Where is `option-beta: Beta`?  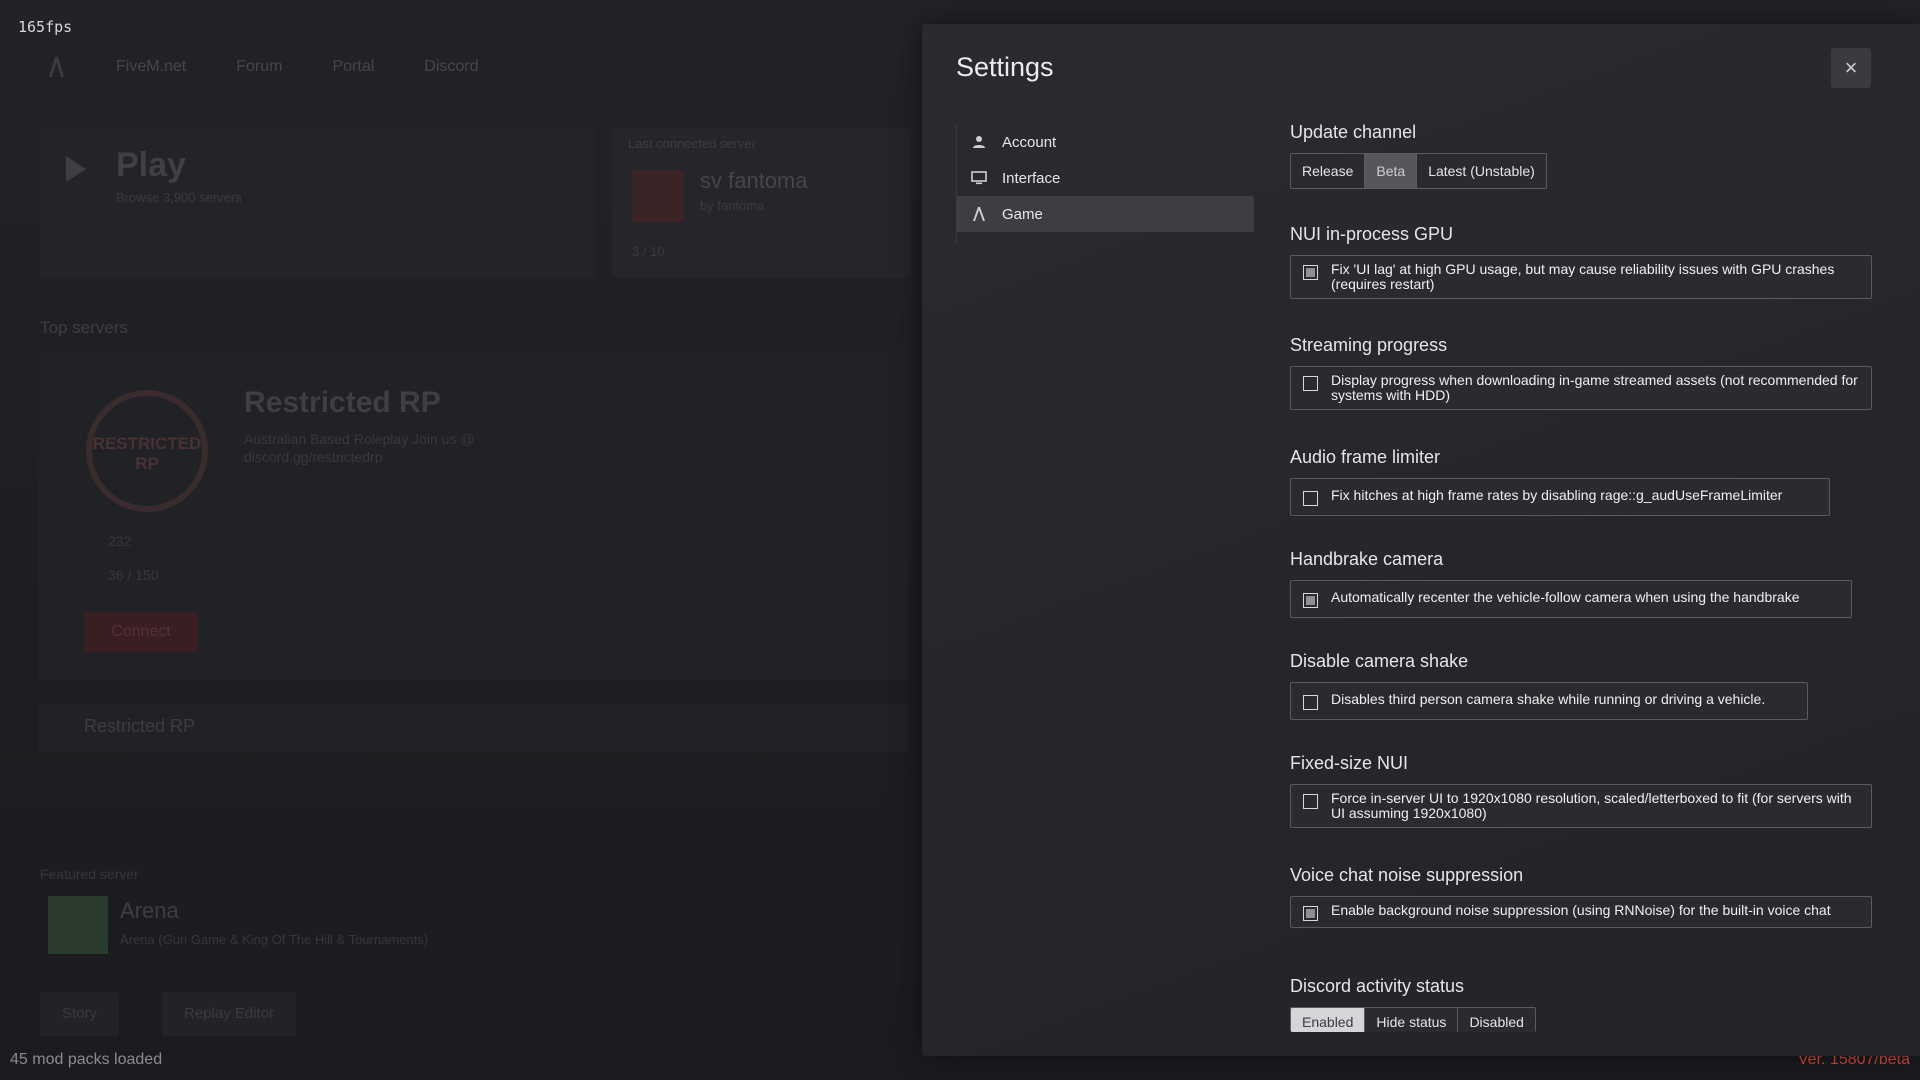 option-beta: Beta is located at coordinates (1391, 171).